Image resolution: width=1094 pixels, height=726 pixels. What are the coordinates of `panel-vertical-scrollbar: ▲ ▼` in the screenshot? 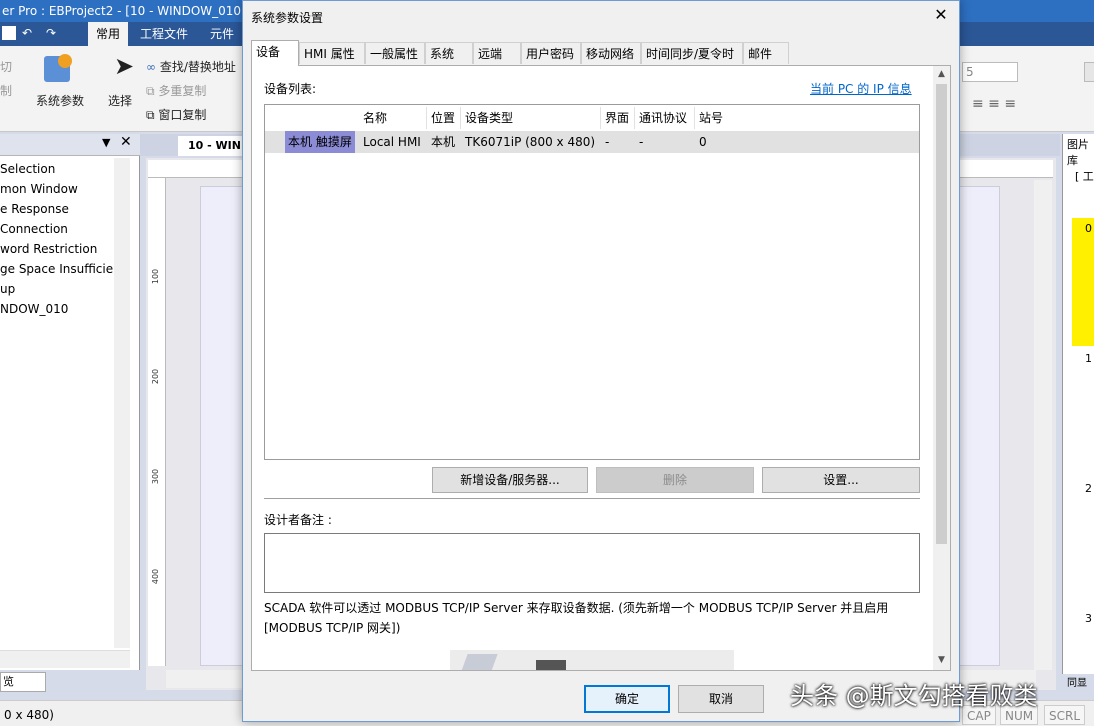 It's located at (941, 368).